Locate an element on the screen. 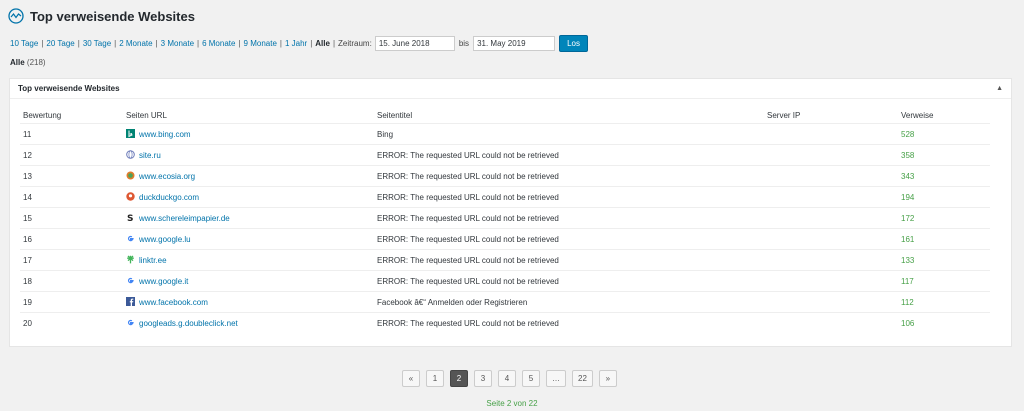 The image size is (1024, 411). range-30-days: 30 Tage is located at coordinates (97, 43).